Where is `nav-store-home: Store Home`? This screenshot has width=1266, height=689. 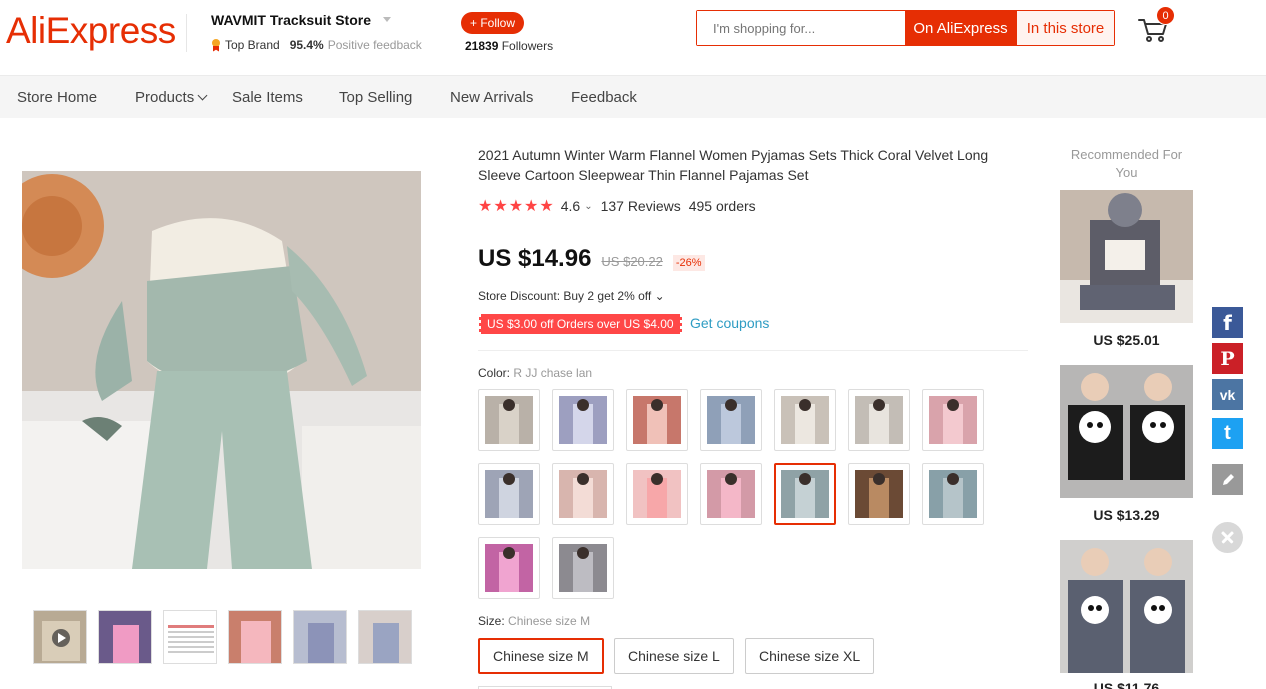 nav-store-home: Store Home is located at coordinates (57, 97).